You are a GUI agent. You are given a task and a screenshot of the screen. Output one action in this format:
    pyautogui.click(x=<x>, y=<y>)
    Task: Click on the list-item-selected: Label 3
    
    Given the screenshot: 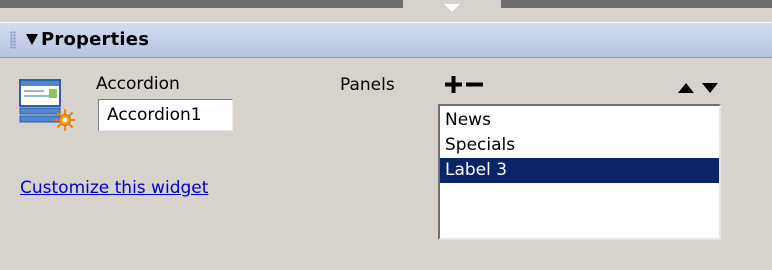 What is the action you would take?
    pyautogui.click(x=579, y=170)
    